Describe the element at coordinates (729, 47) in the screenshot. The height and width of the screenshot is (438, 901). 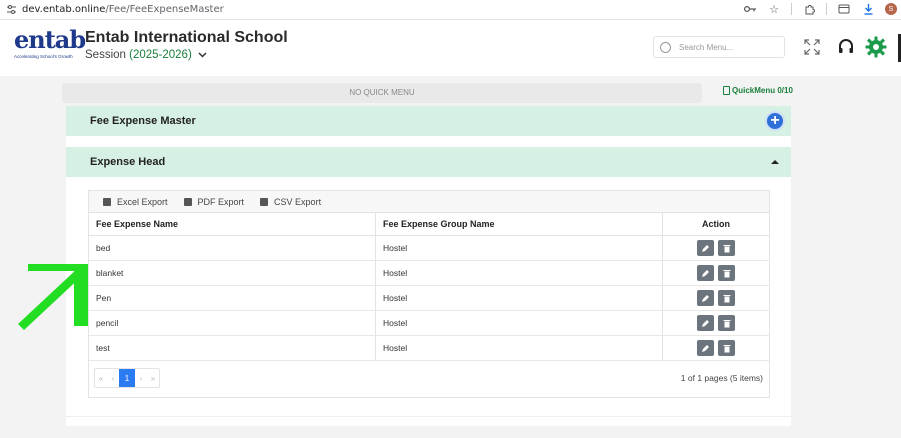
I see `search-input` at that location.